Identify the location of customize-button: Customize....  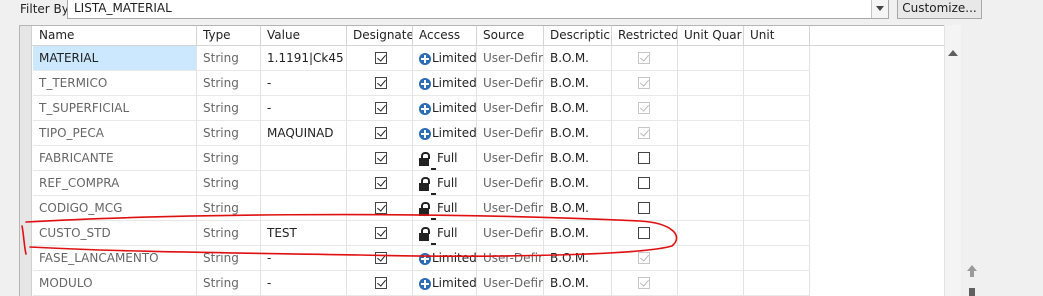
(939, 9).